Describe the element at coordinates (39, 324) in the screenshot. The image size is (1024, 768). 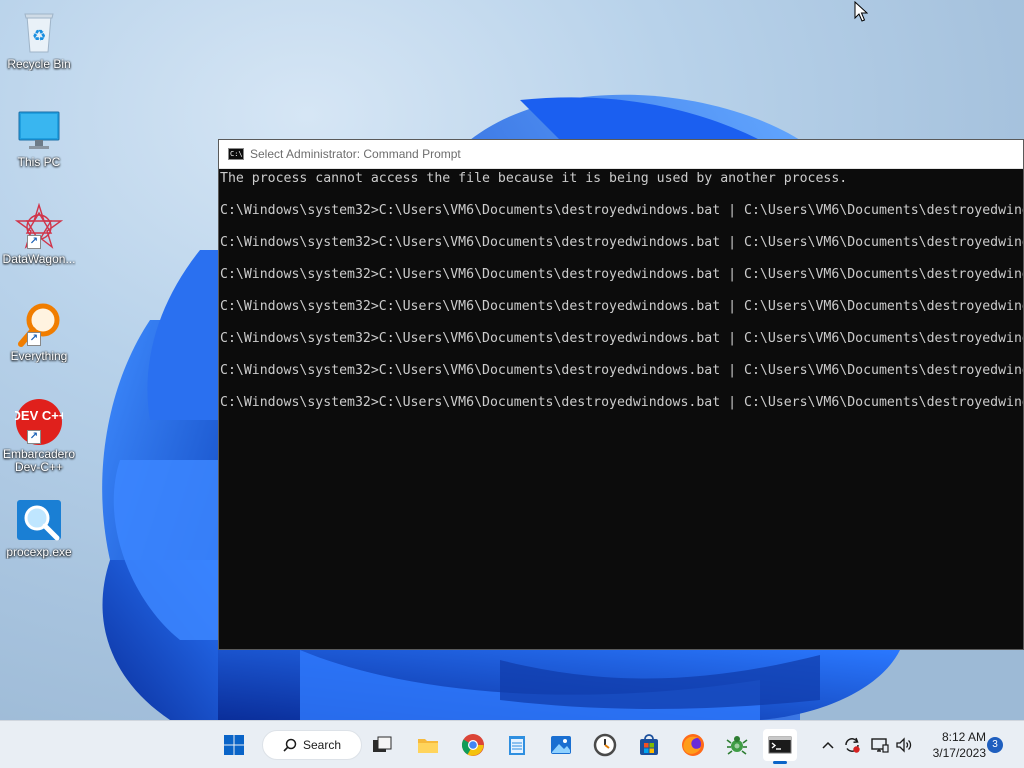
I see `magnifier-orange-icon: ↗` at that location.